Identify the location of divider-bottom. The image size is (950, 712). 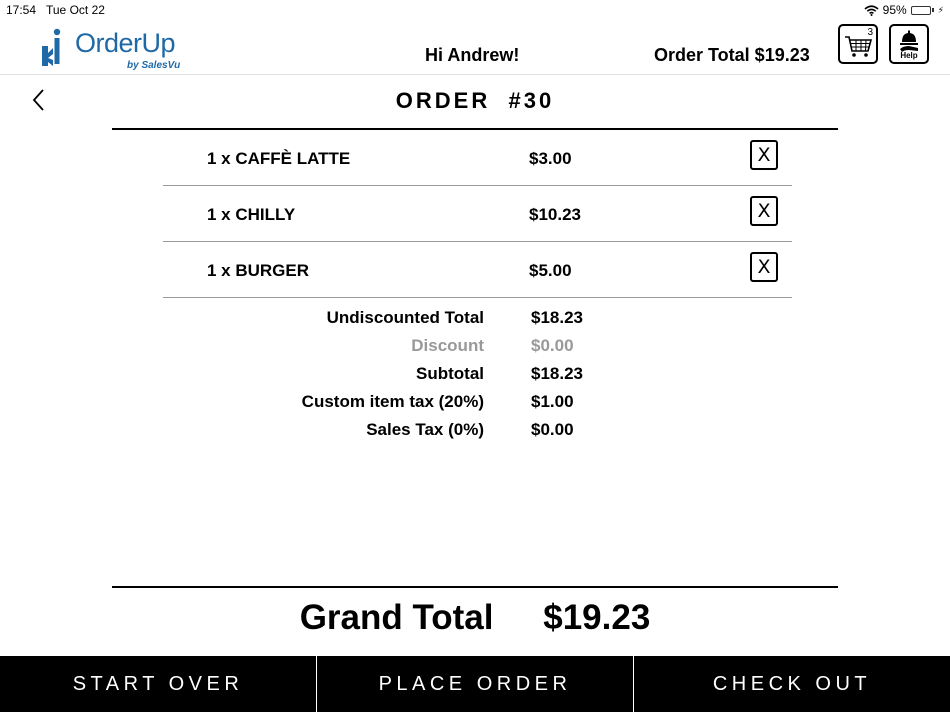
(475, 587).